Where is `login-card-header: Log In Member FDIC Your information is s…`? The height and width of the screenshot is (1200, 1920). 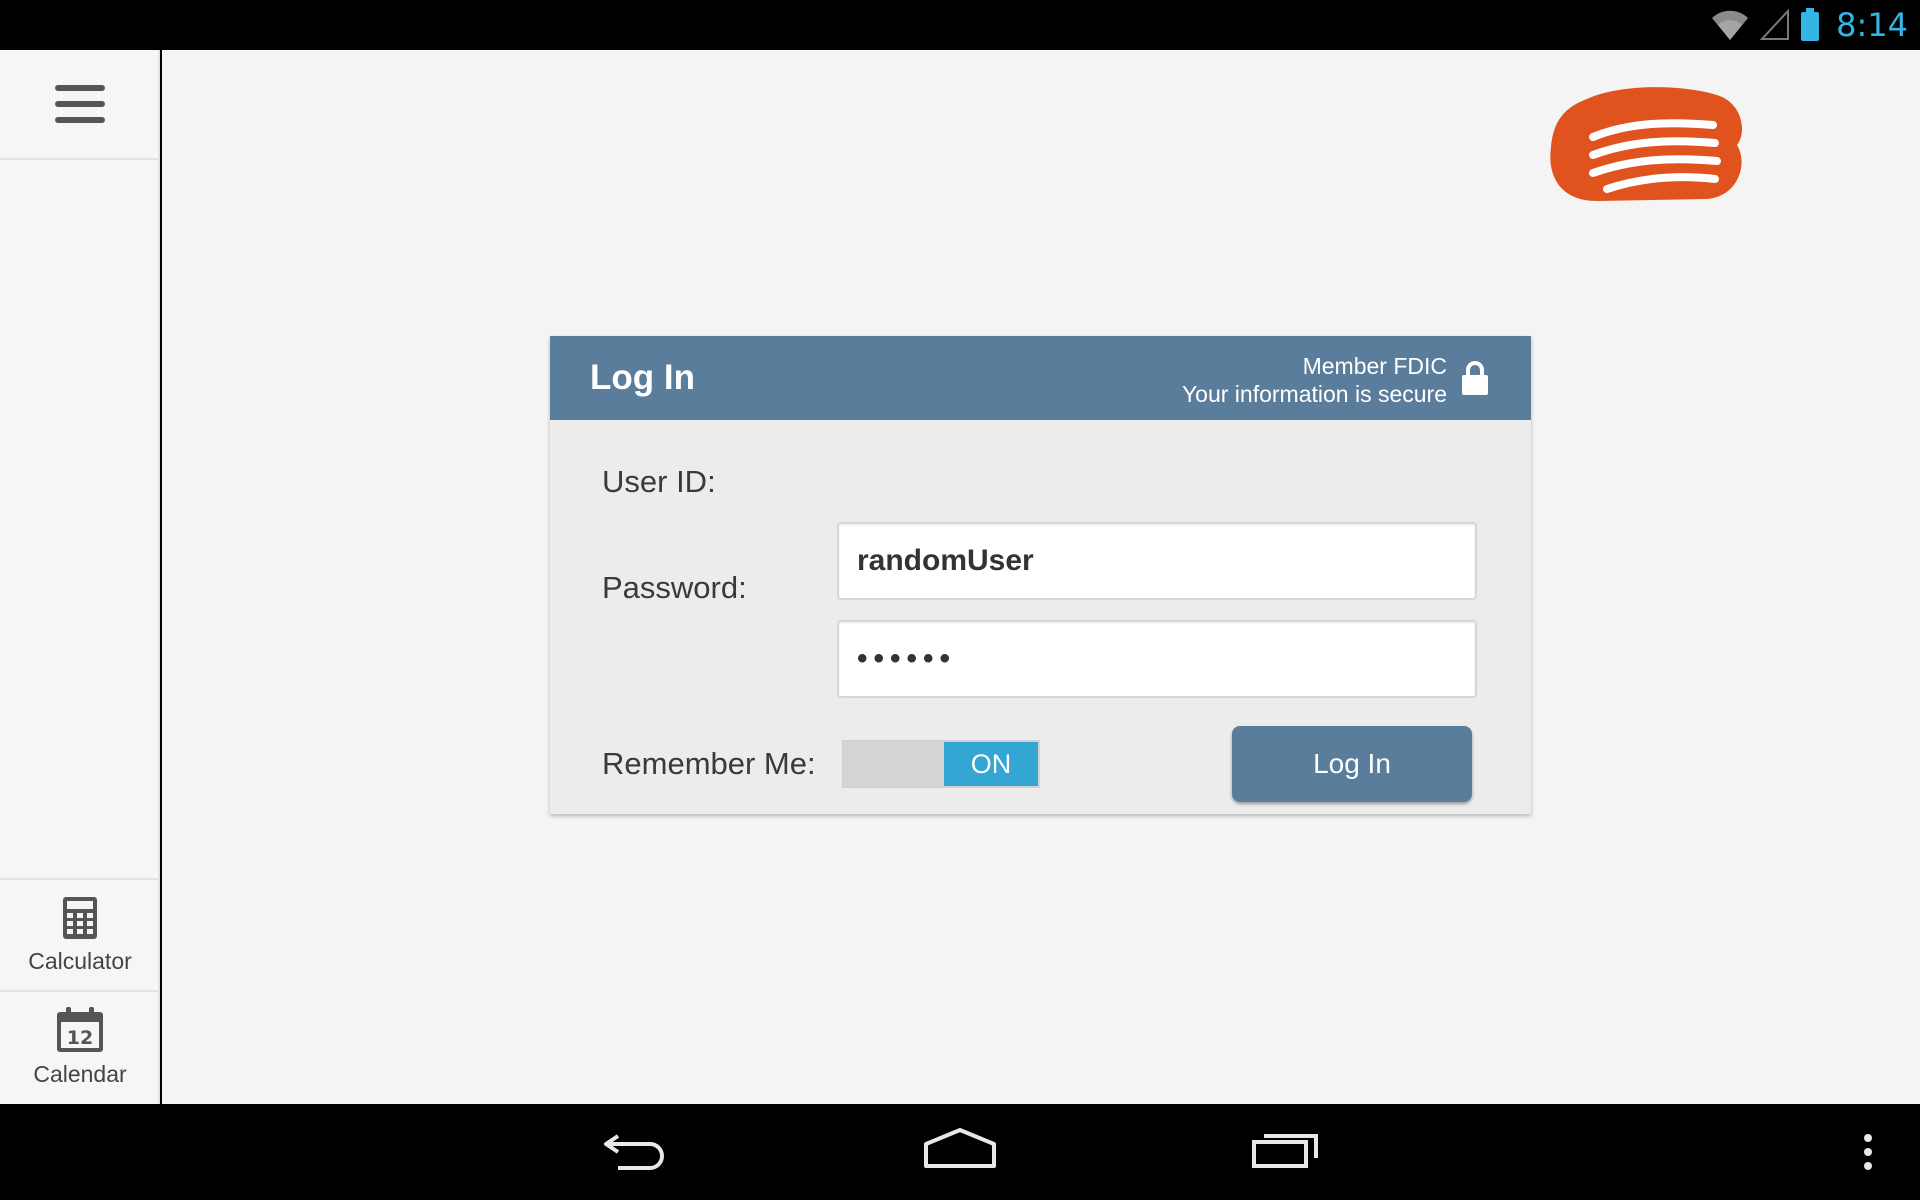 login-card-header: Log In Member FDIC Your information is s… is located at coordinates (1040, 378).